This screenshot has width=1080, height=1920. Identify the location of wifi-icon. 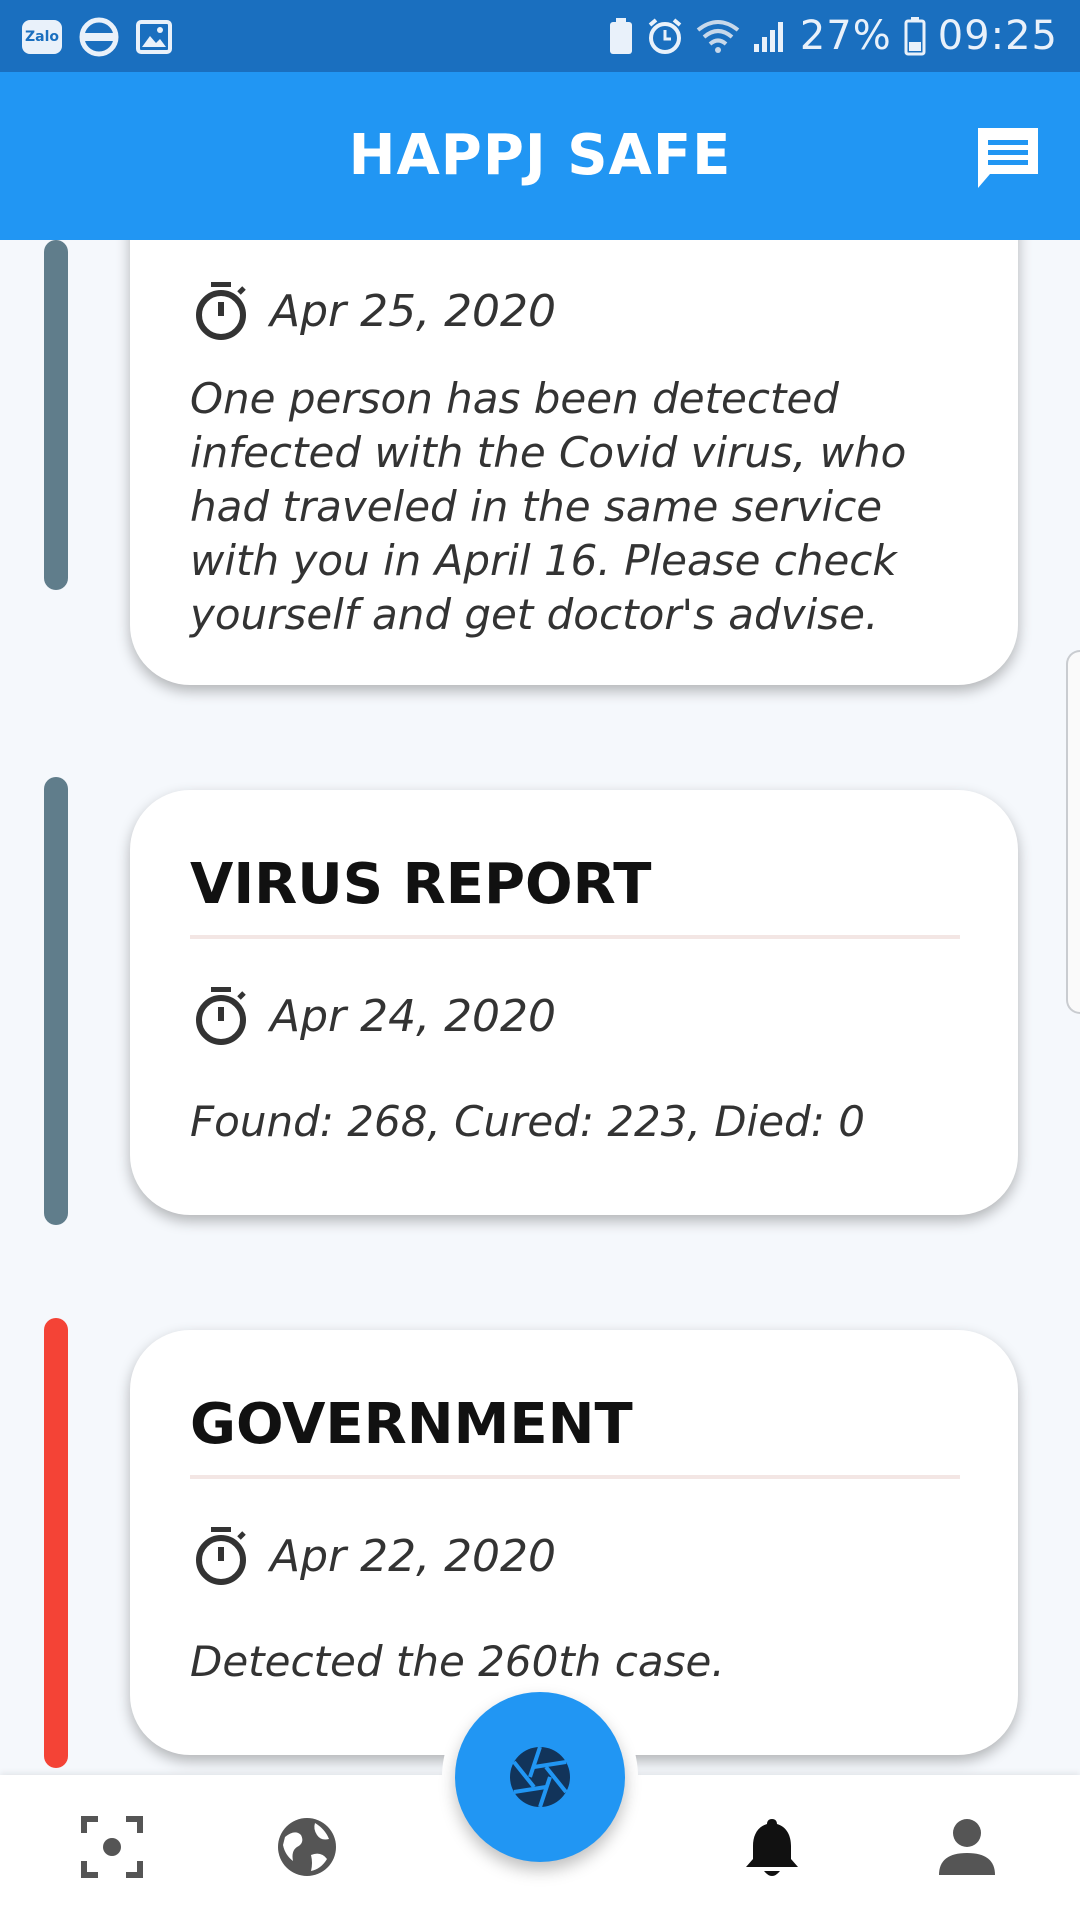
(718, 36).